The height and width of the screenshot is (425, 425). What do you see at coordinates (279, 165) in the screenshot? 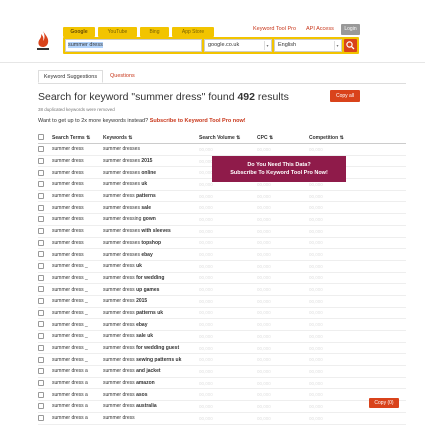
I see `promo-line-1: Do You Need This Data?` at bounding box center [279, 165].